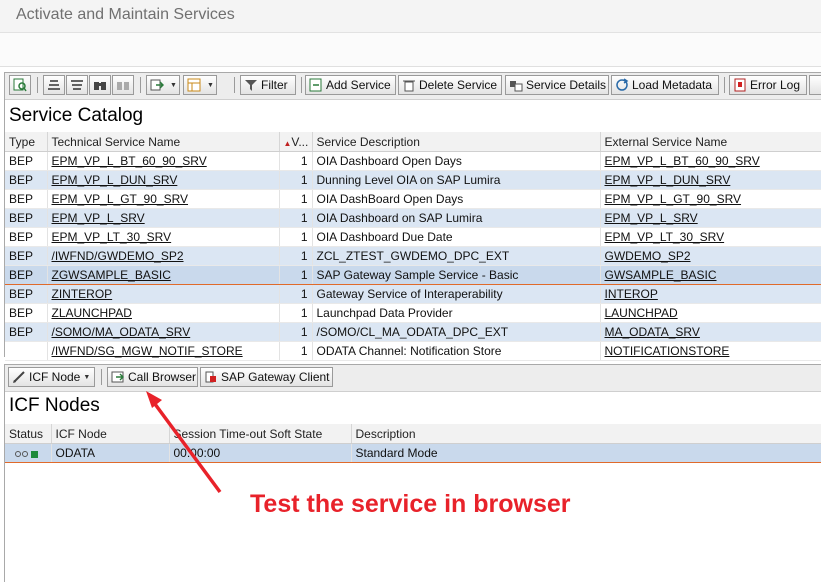 This screenshot has height=582, width=821. I want to click on technical-name-link: EPM_VP_L_GT_90_SRV, so click(120, 199).